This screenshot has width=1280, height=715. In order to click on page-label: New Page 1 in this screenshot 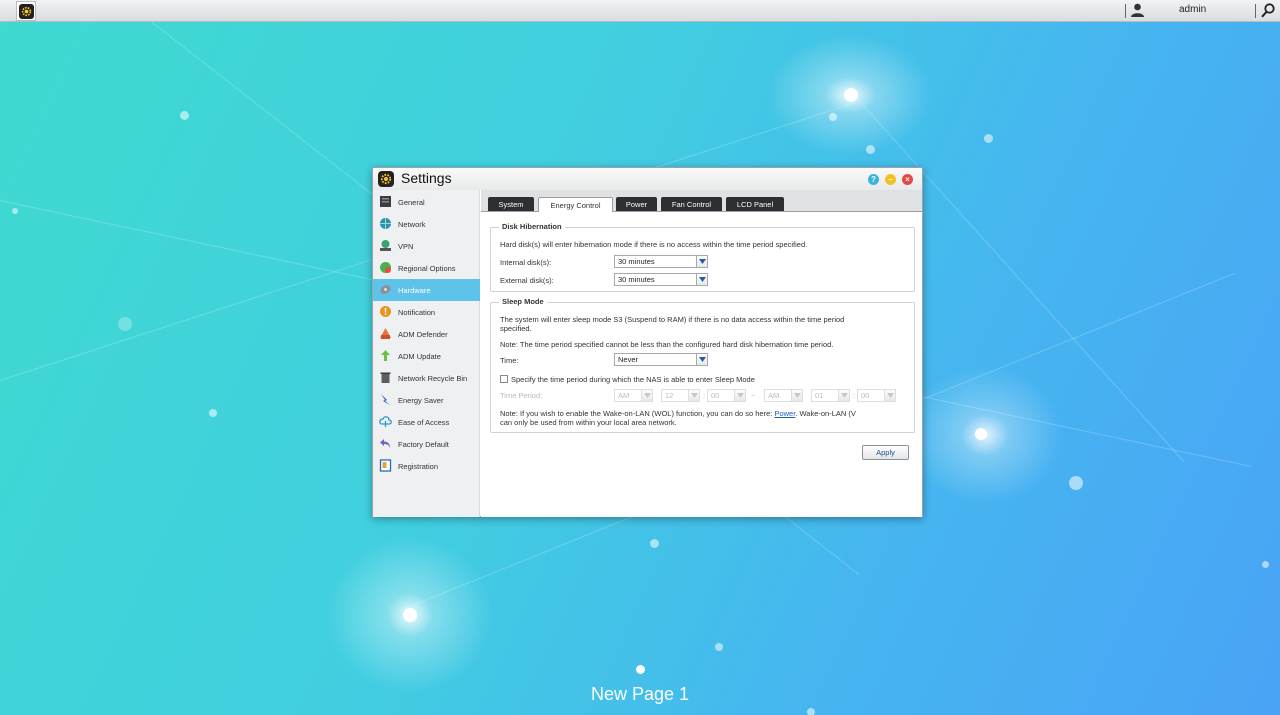, I will do `click(640, 694)`.